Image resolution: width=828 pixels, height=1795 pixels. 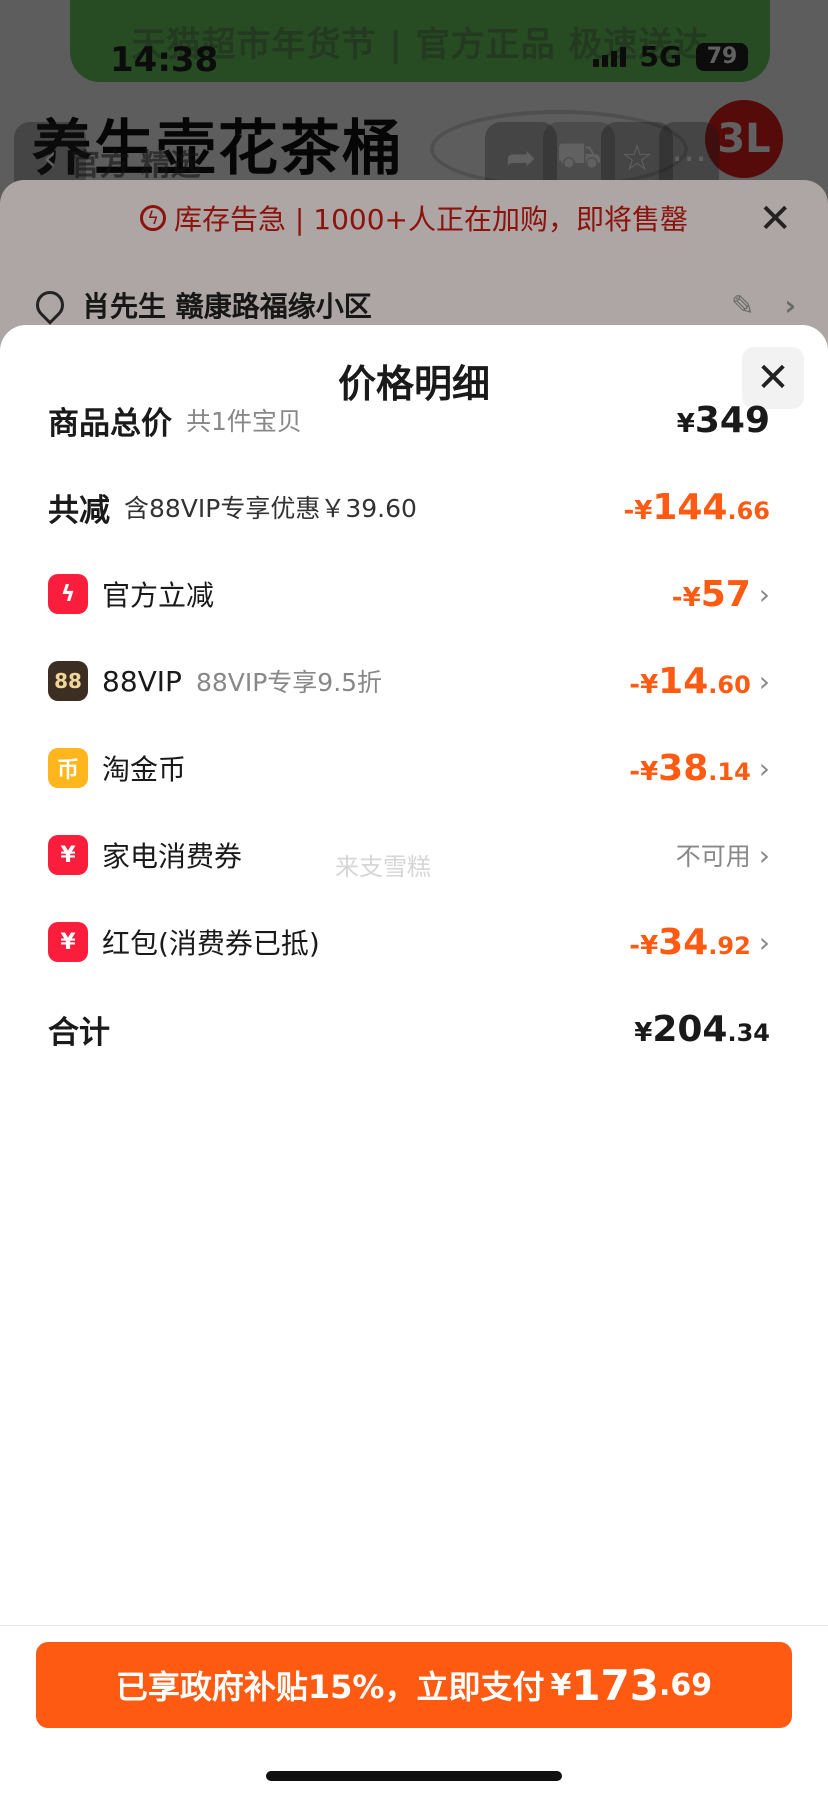 I want to click on row-amount: ¥204.34, so click(x=702, y=1029).